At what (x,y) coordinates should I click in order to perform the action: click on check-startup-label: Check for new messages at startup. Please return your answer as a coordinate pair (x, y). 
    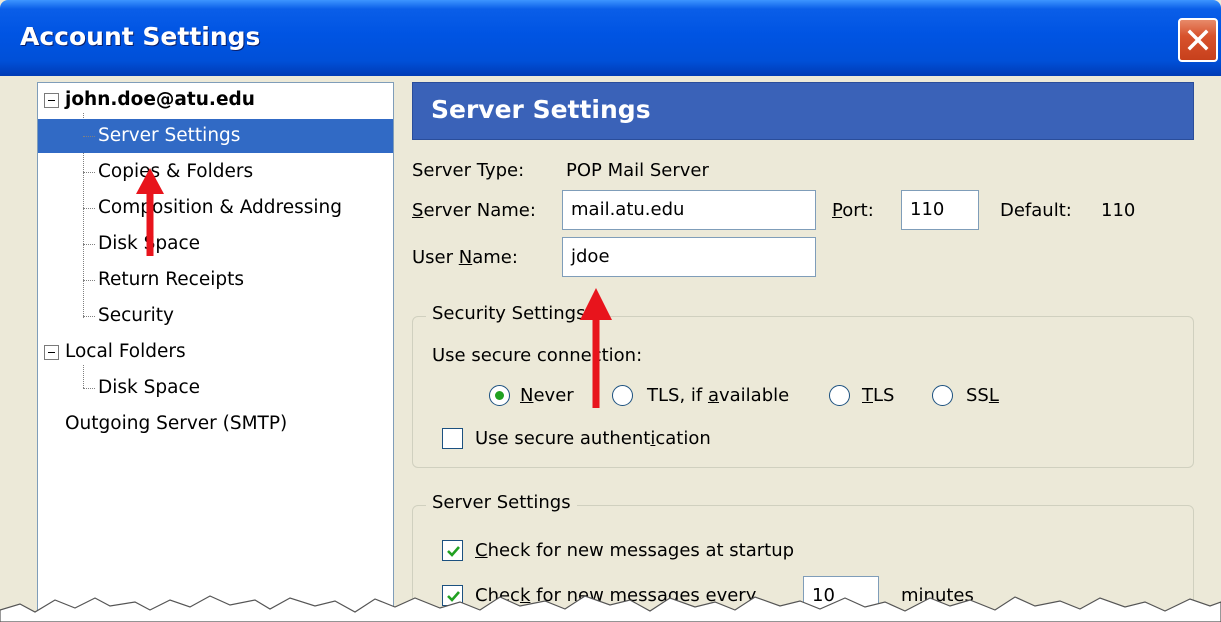
    Looking at the image, I should click on (634, 550).